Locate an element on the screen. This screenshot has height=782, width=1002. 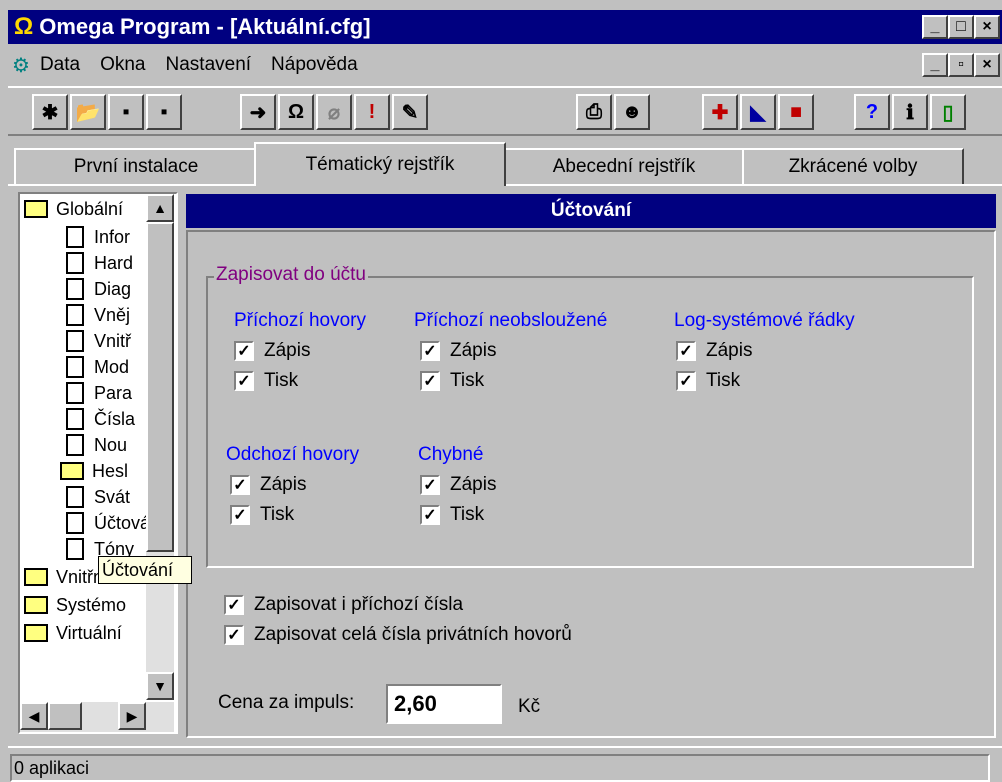
menu-napoveda: Nápověda is located at coordinates (314, 65).